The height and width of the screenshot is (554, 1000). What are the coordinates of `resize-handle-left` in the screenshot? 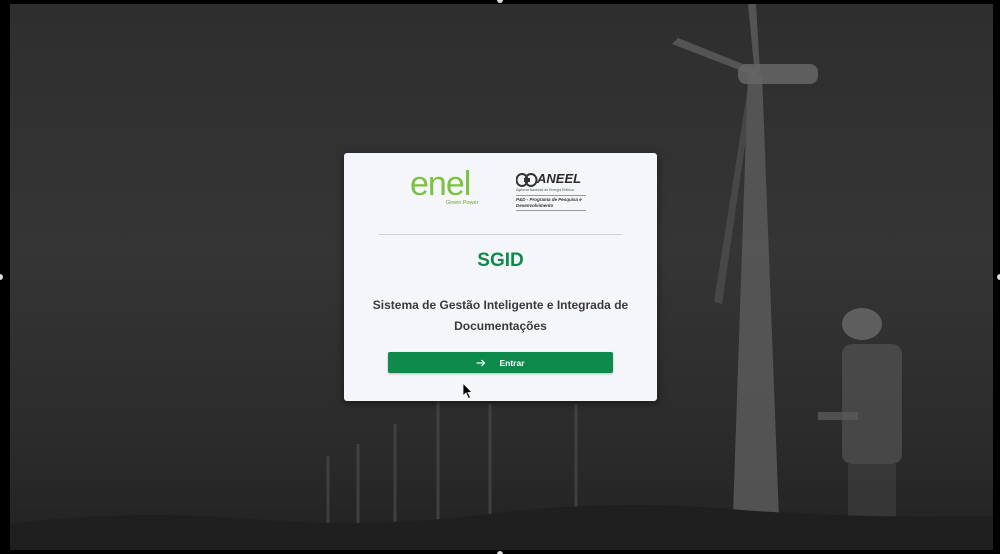 It's located at (1, 277).